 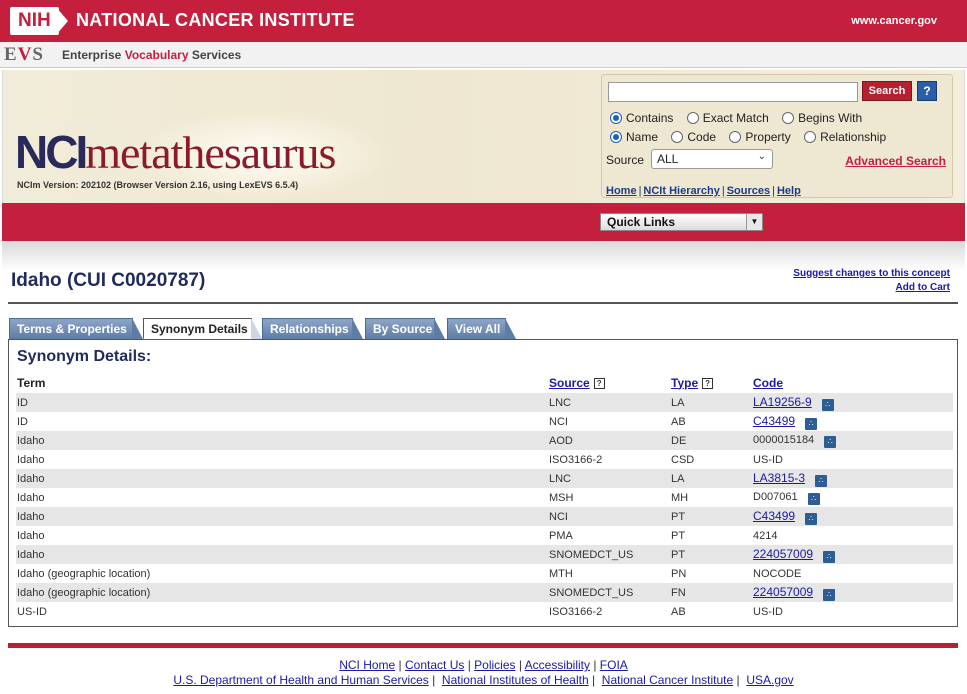 I want to click on sort-by-type: Type, so click(x=684, y=383).